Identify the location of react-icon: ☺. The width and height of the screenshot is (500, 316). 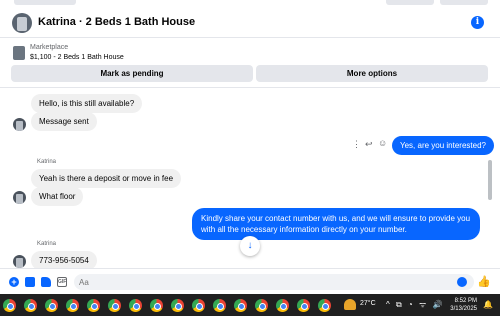
(382, 143).